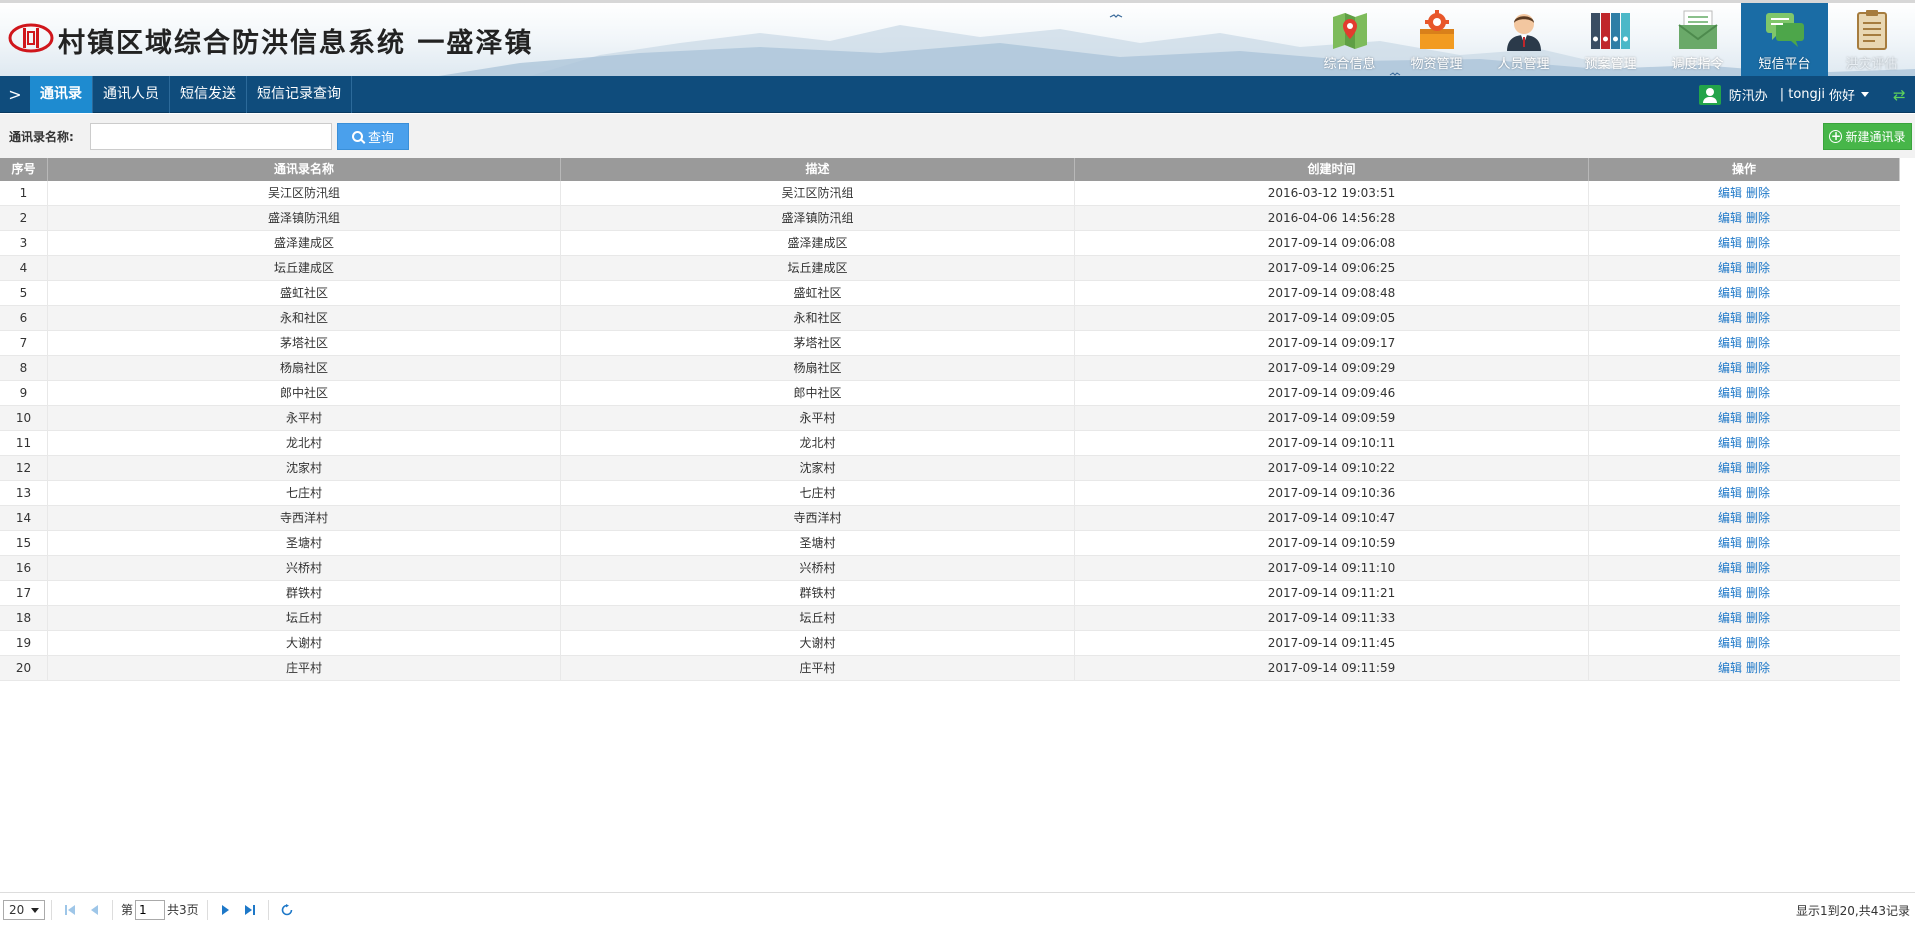 The height and width of the screenshot is (926, 1915). Describe the element at coordinates (250, 910) in the screenshot. I see `last-page-icon` at that location.